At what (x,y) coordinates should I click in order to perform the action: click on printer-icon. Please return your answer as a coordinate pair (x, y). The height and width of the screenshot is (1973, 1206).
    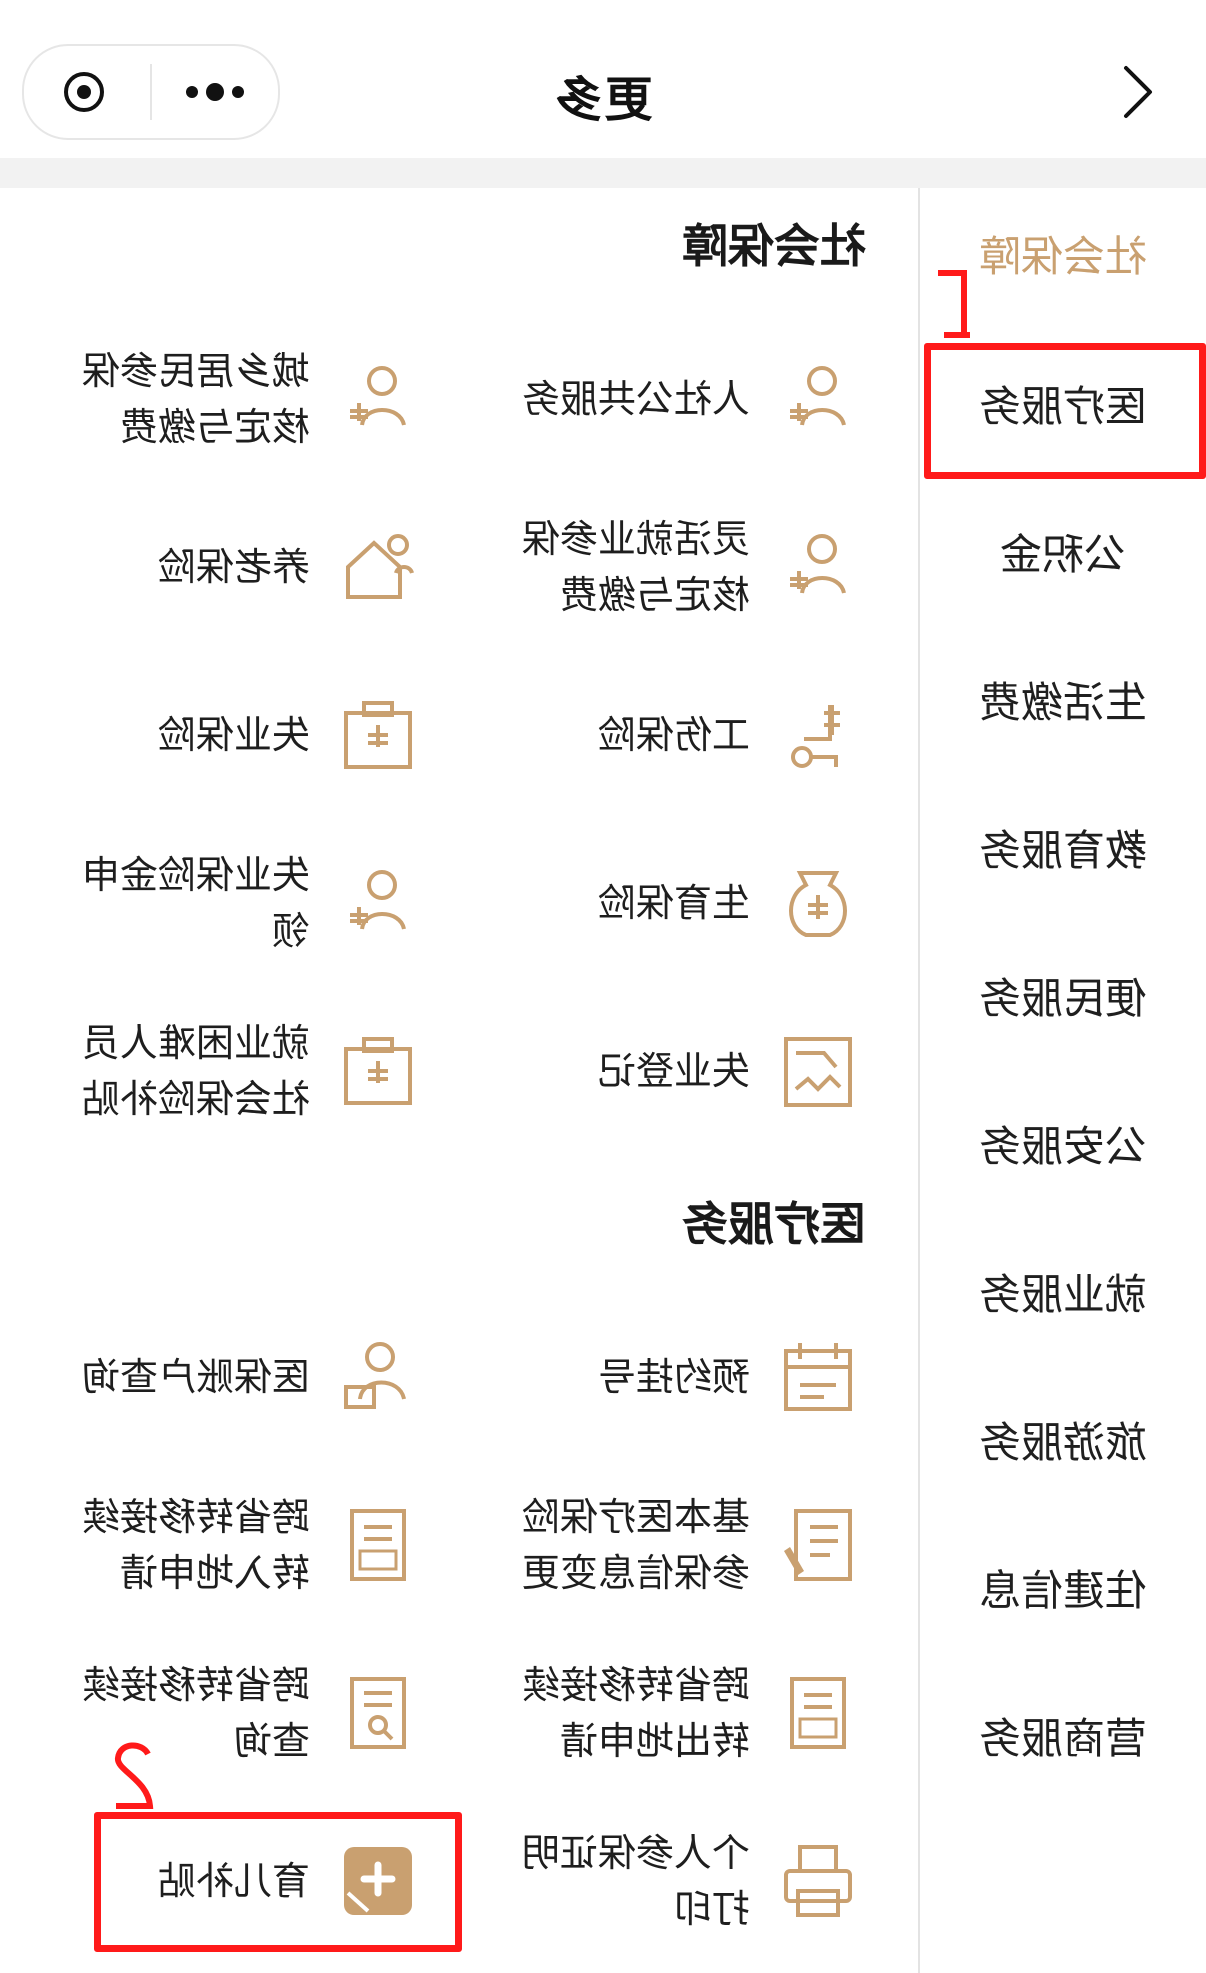
    Looking at the image, I should click on (818, 1881).